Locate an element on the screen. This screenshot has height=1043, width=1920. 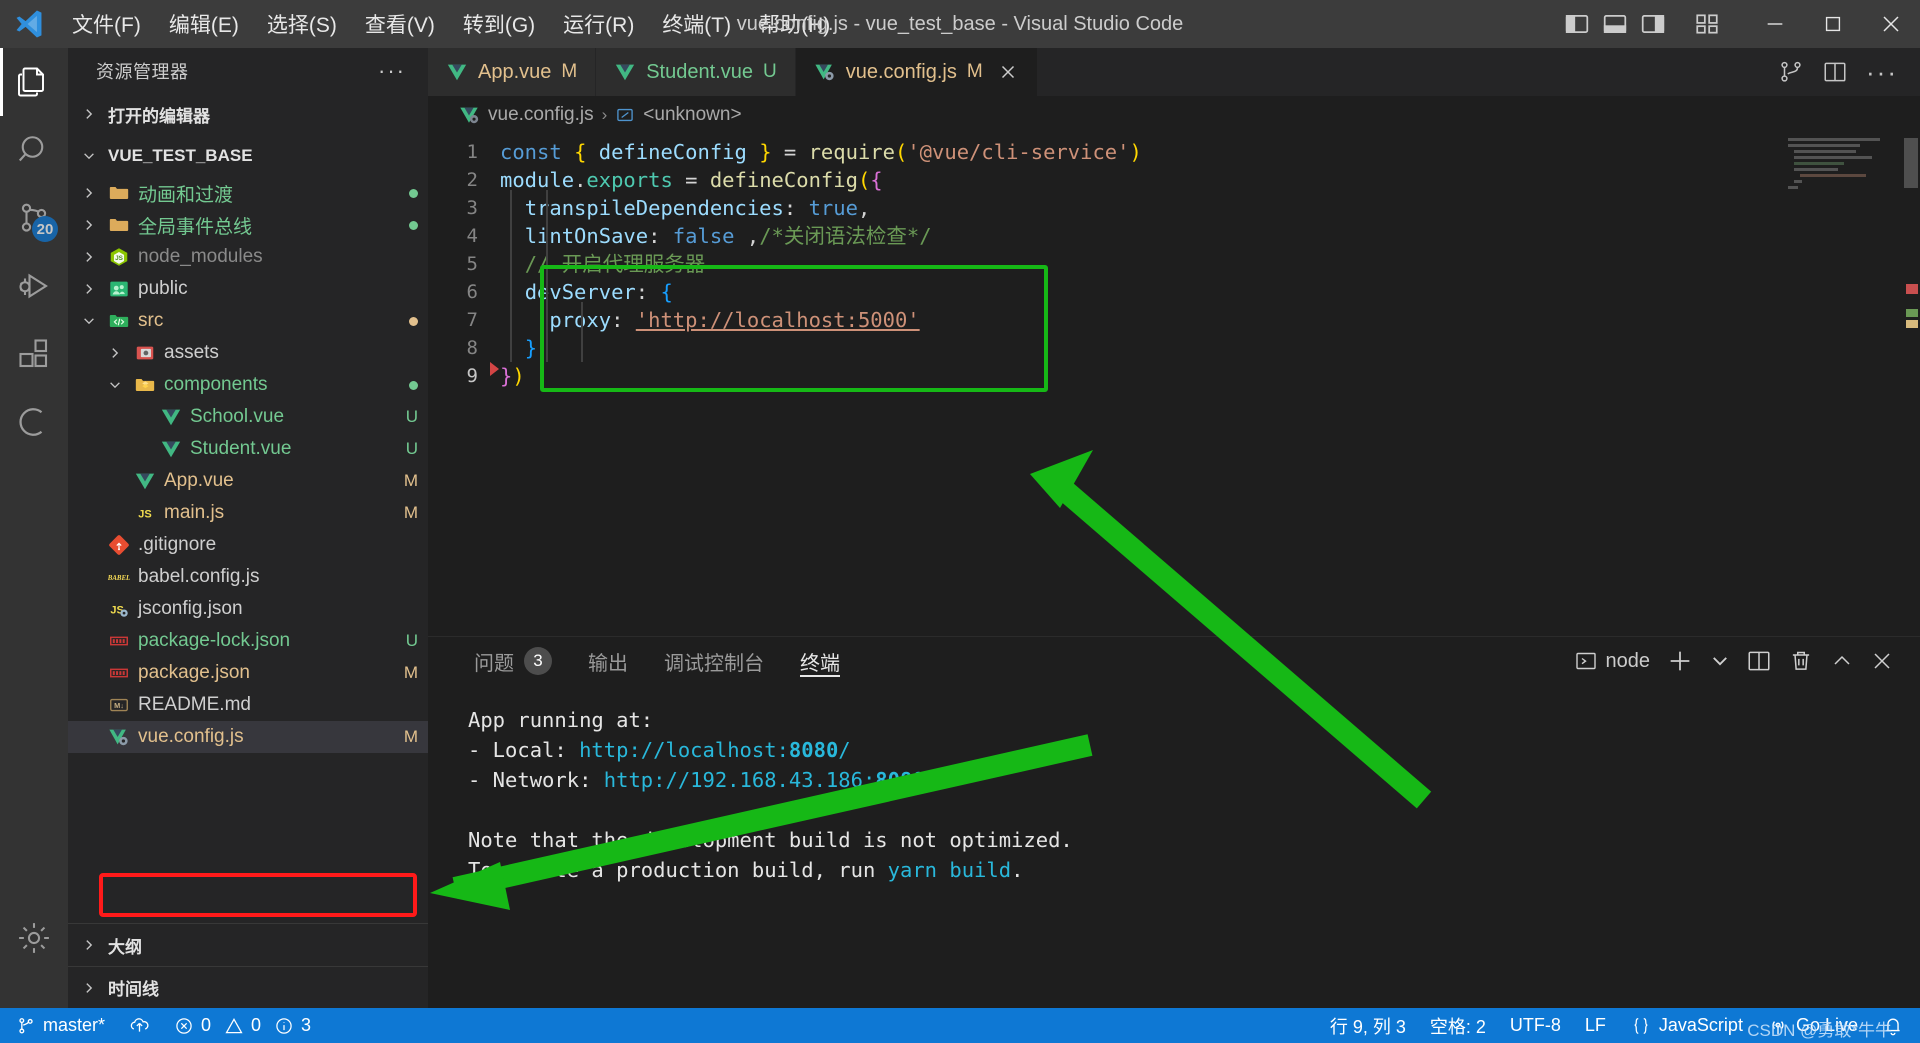
status-cursor-position: 行 9, 列 3 is located at coordinates (1368, 1025).